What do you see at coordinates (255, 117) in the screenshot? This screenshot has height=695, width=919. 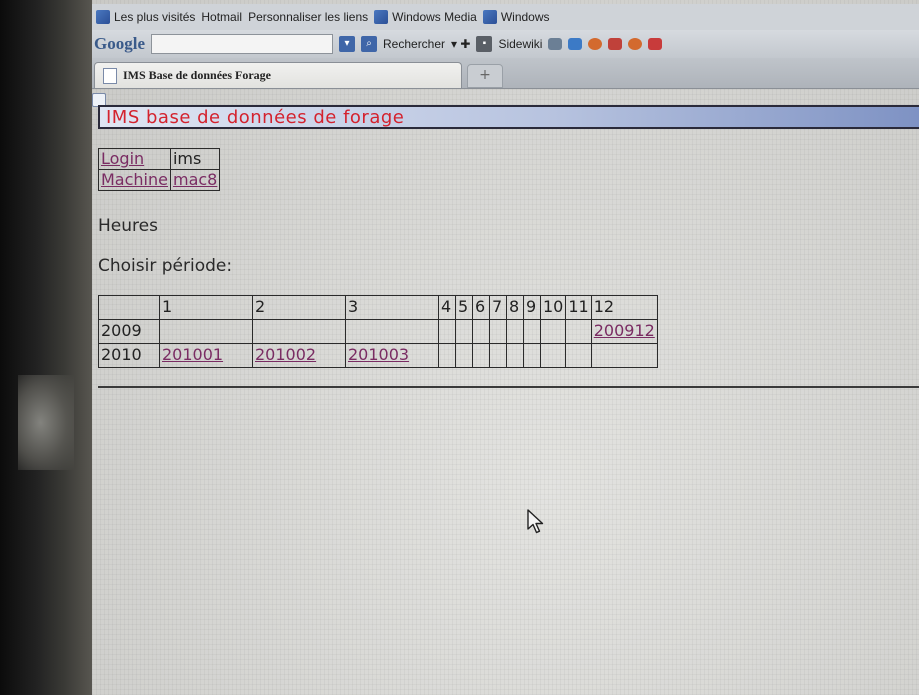 I see `page-title: IMS base de données de forage` at bounding box center [255, 117].